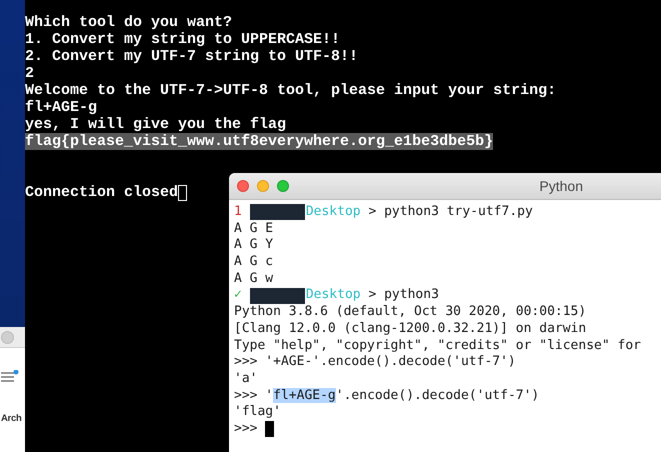 This screenshot has height=452, width=661. I want to click on terminal-line: 2. Convert my UTF-7 string to UTF-8!!, so click(191, 56).